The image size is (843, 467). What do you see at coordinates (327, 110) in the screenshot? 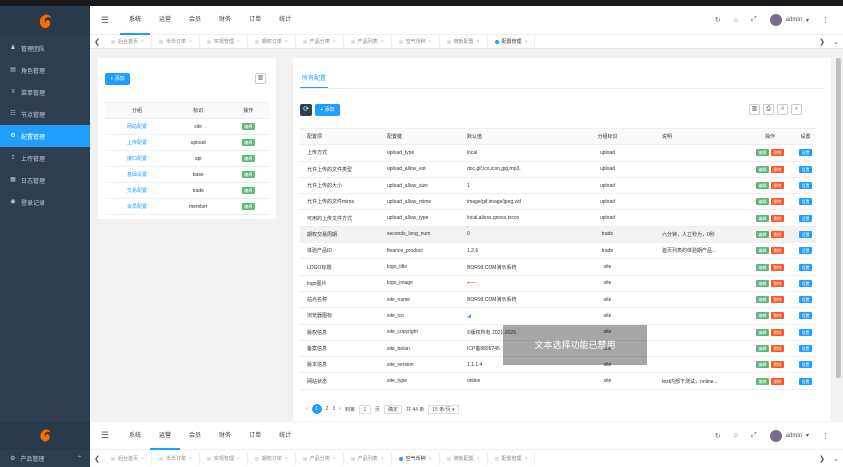
I see `add-config-button: + 添加` at bounding box center [327, 110].